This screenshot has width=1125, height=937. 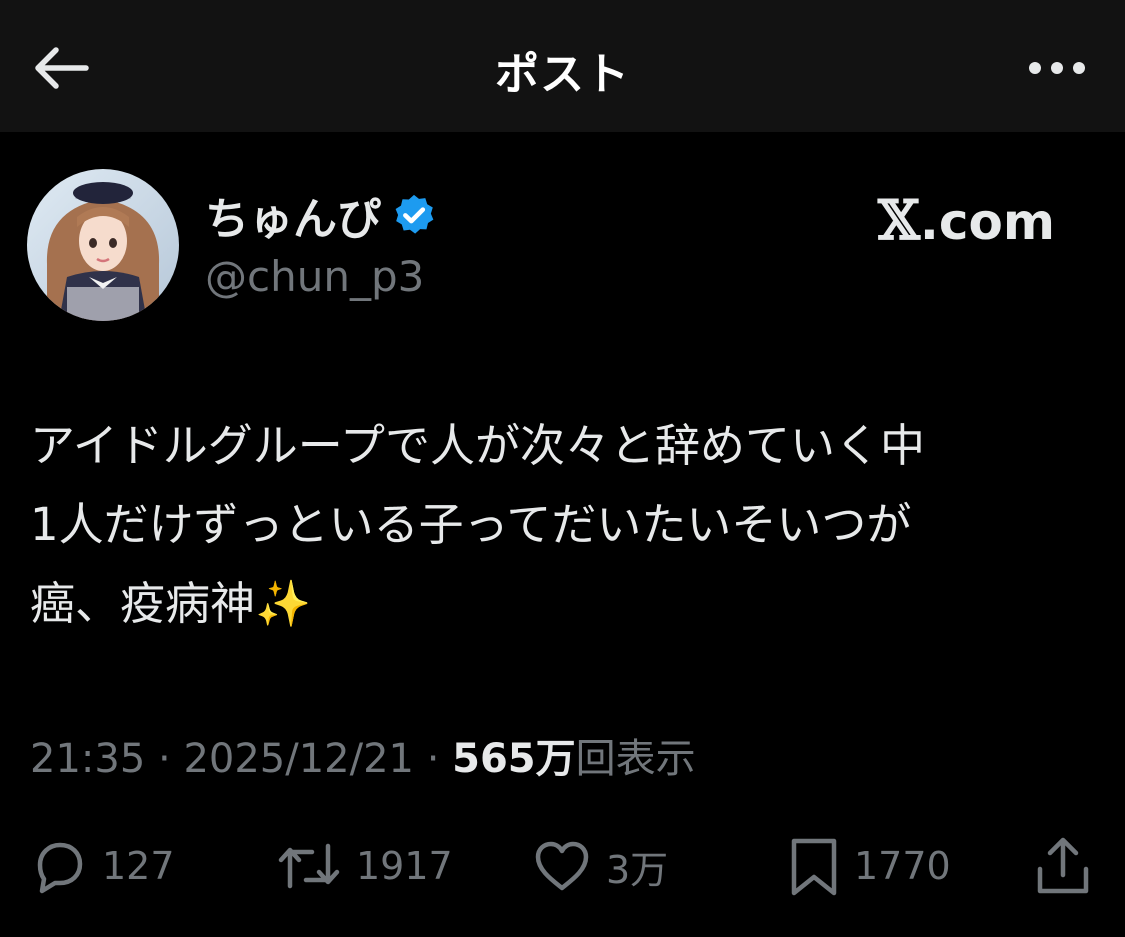 What do you see at coordinates (309, 866) in the screenshot?
I see `repost-icon` at bounding box center [309, 866].